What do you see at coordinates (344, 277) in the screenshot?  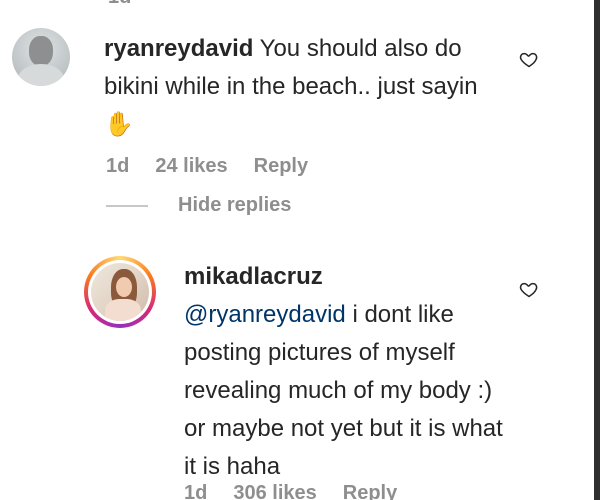 I see `reply-username: mikadlacruz` at bounding box center [344, 277].